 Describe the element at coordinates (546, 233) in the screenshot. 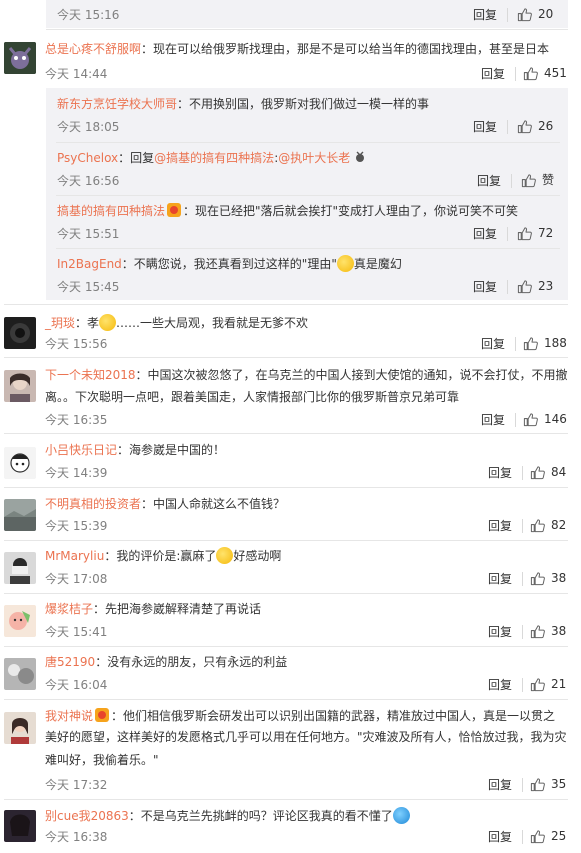

I see `like-count: 72` at that location.